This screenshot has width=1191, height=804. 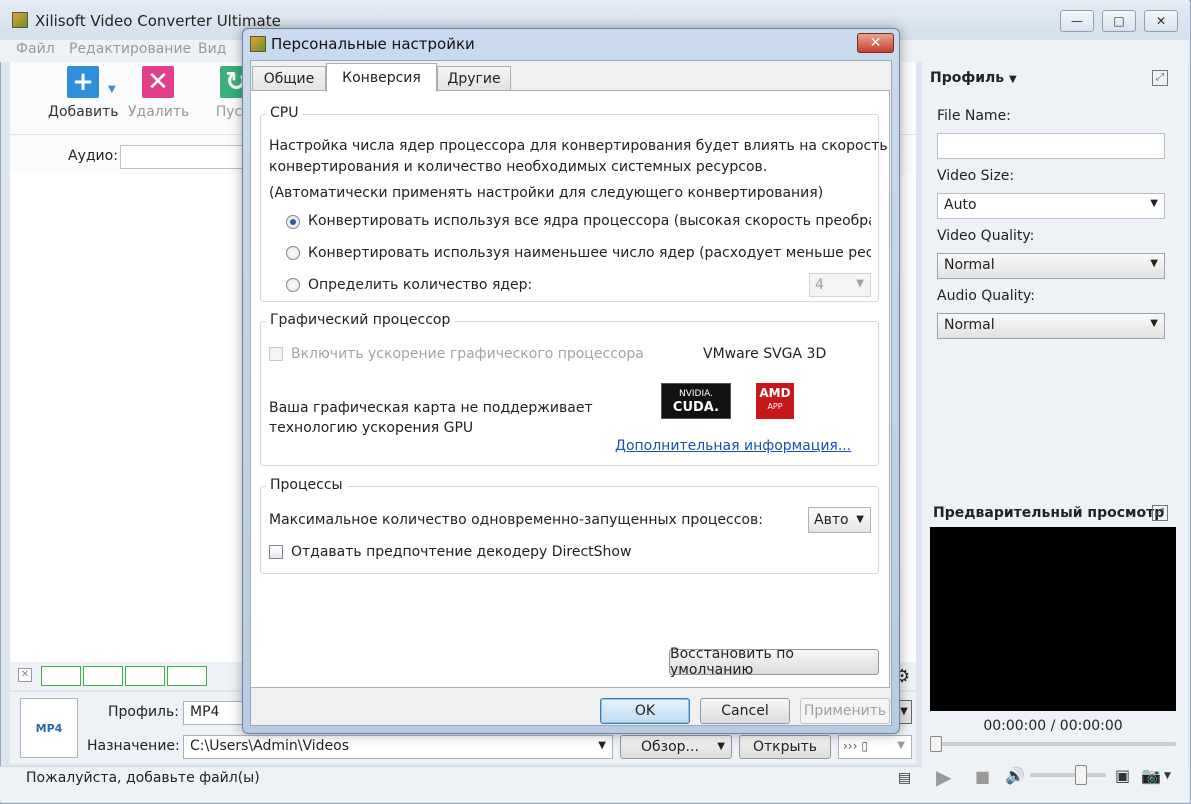 I want to click on profile-label: Профиль:, so click(x=143, y=712).